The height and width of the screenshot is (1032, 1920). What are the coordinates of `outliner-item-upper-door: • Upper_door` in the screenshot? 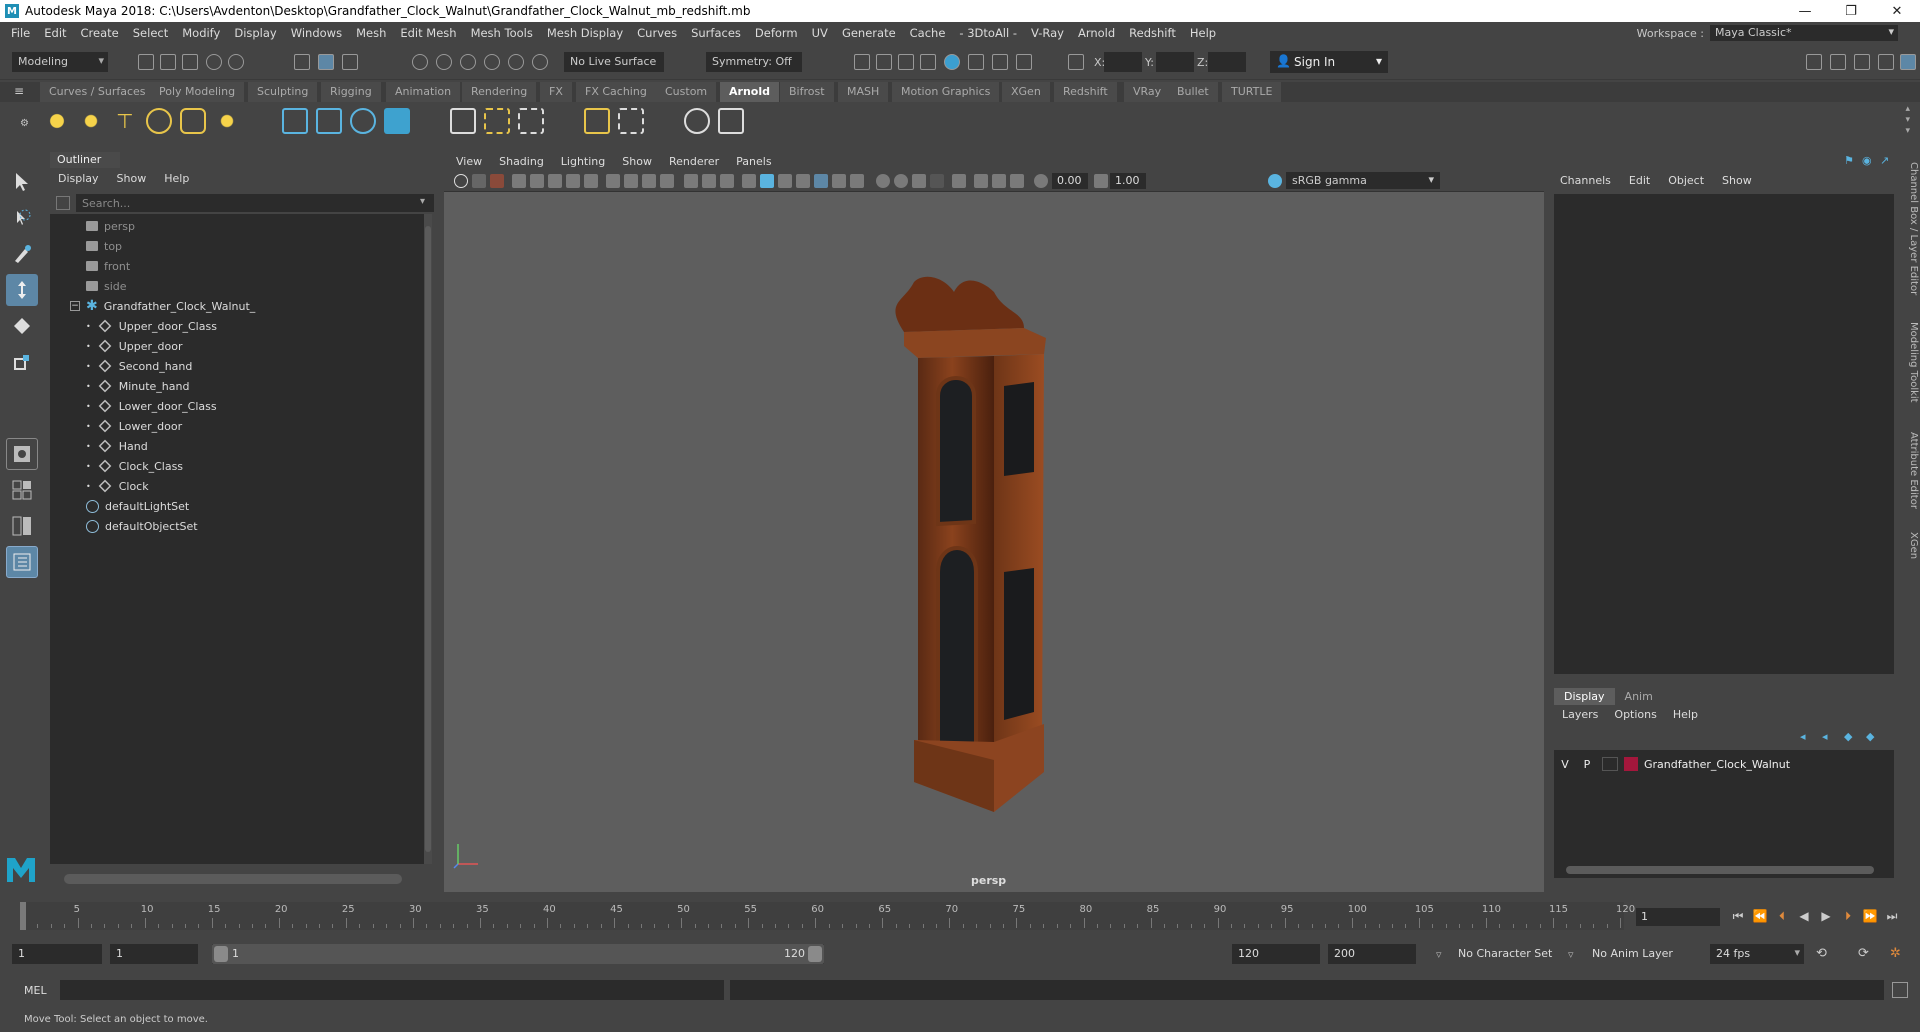 It's located at (239, 346).